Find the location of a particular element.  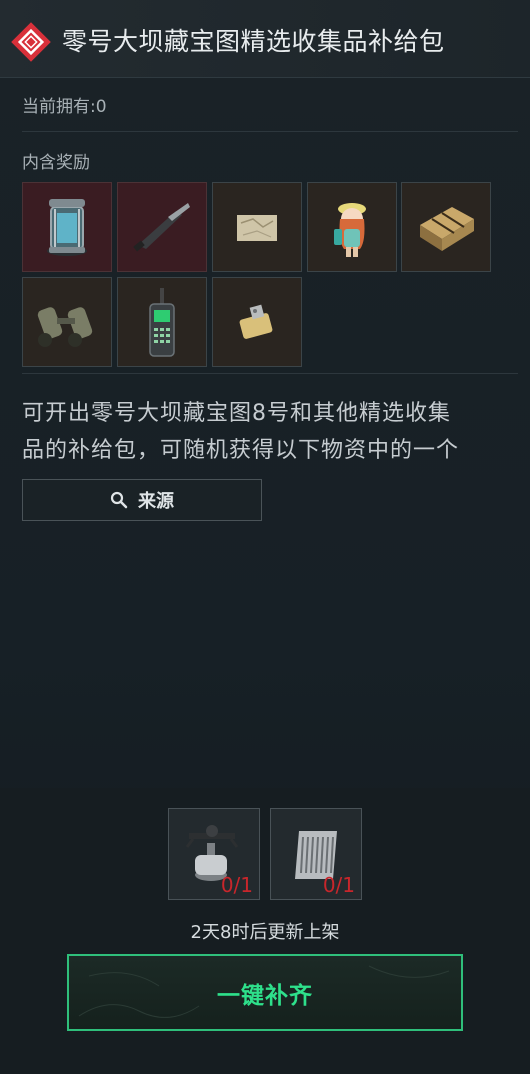

lantern-item is located at coordinates (67, 227).